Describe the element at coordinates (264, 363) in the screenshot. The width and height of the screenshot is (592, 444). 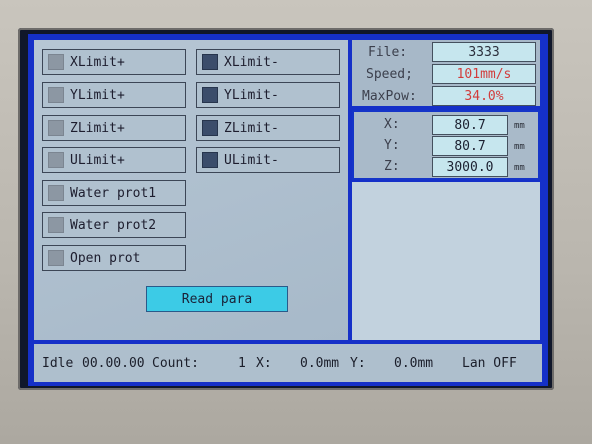
I see `status-x-label: X:` at that location.